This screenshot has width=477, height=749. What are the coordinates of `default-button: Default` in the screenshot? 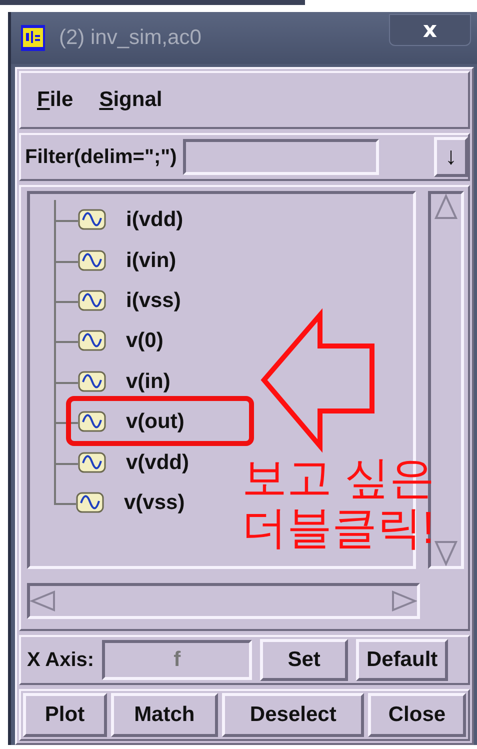 It's located at (402, 660).